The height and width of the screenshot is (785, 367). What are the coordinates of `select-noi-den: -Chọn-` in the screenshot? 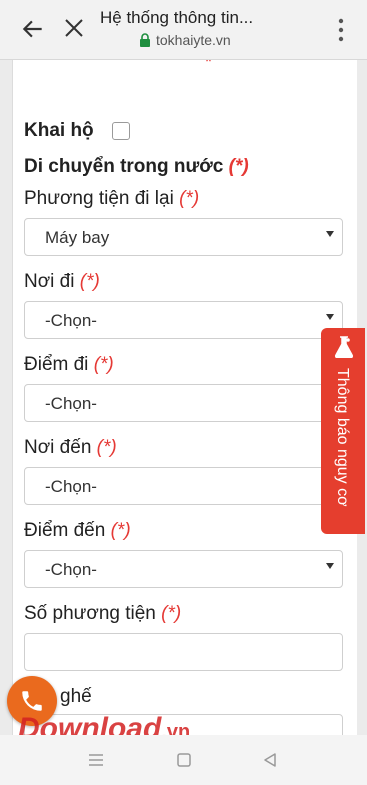 It's located at (183, 486).